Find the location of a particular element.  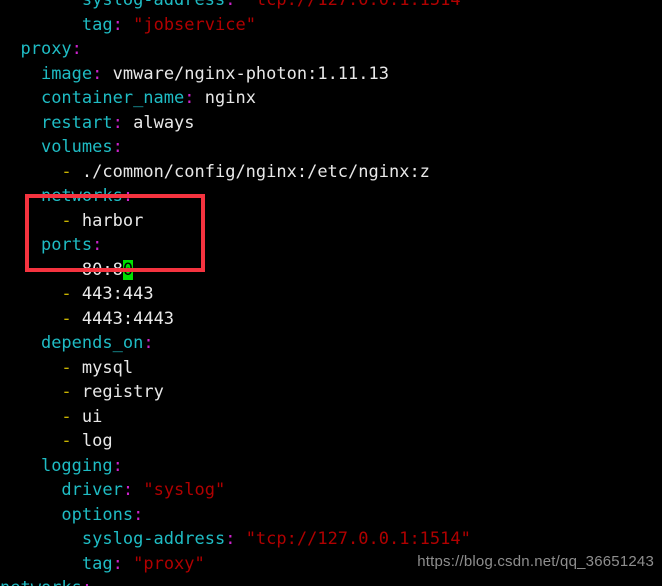

yaml-value: harbor is located at coordinates (112, 220).